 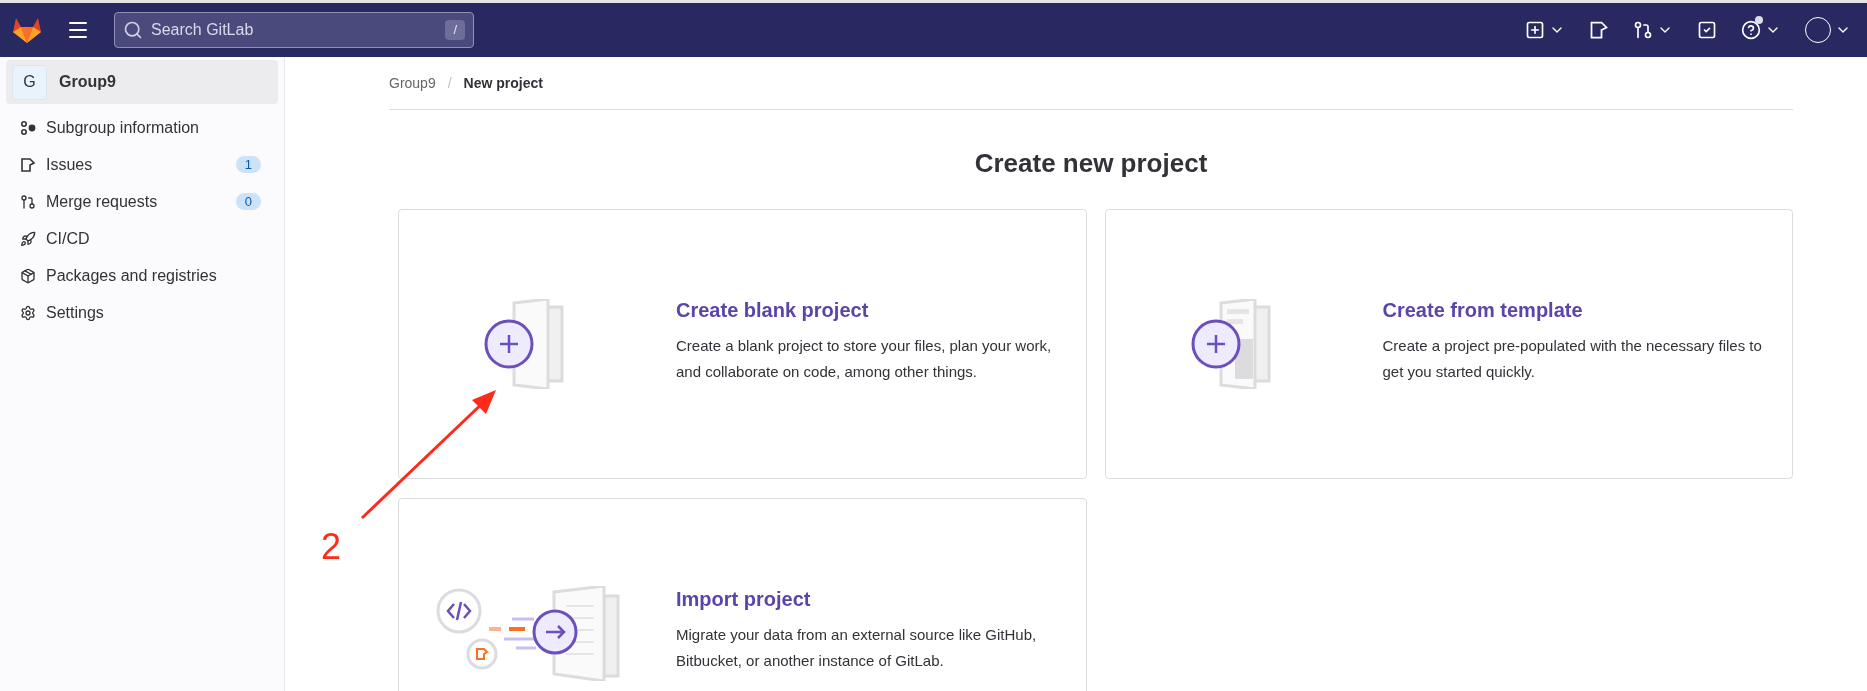 I want to click on sidebar-item: Packages and registries, so click(x=142, y=275).